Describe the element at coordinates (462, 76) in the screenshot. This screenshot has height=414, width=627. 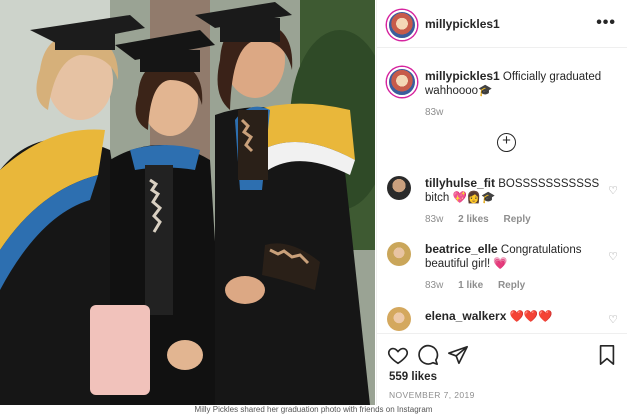
I see `caption-username: millypickles1` at that location.